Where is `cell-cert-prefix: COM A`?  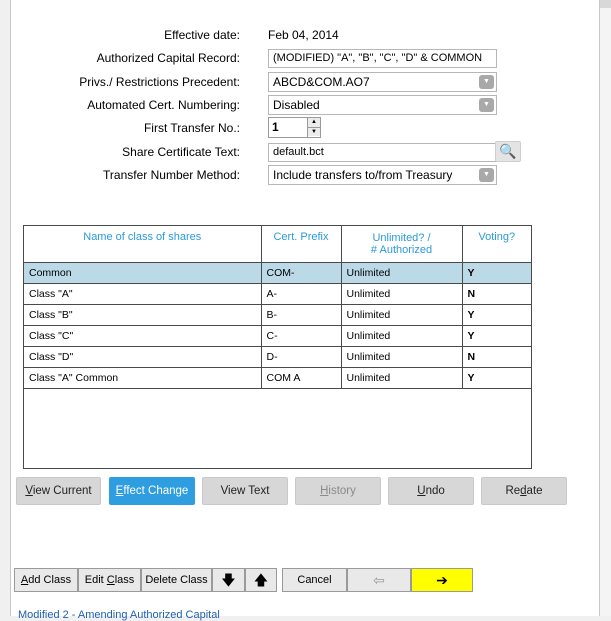
cell-cert-prefix: COM A is located at coordinates (301, 378).